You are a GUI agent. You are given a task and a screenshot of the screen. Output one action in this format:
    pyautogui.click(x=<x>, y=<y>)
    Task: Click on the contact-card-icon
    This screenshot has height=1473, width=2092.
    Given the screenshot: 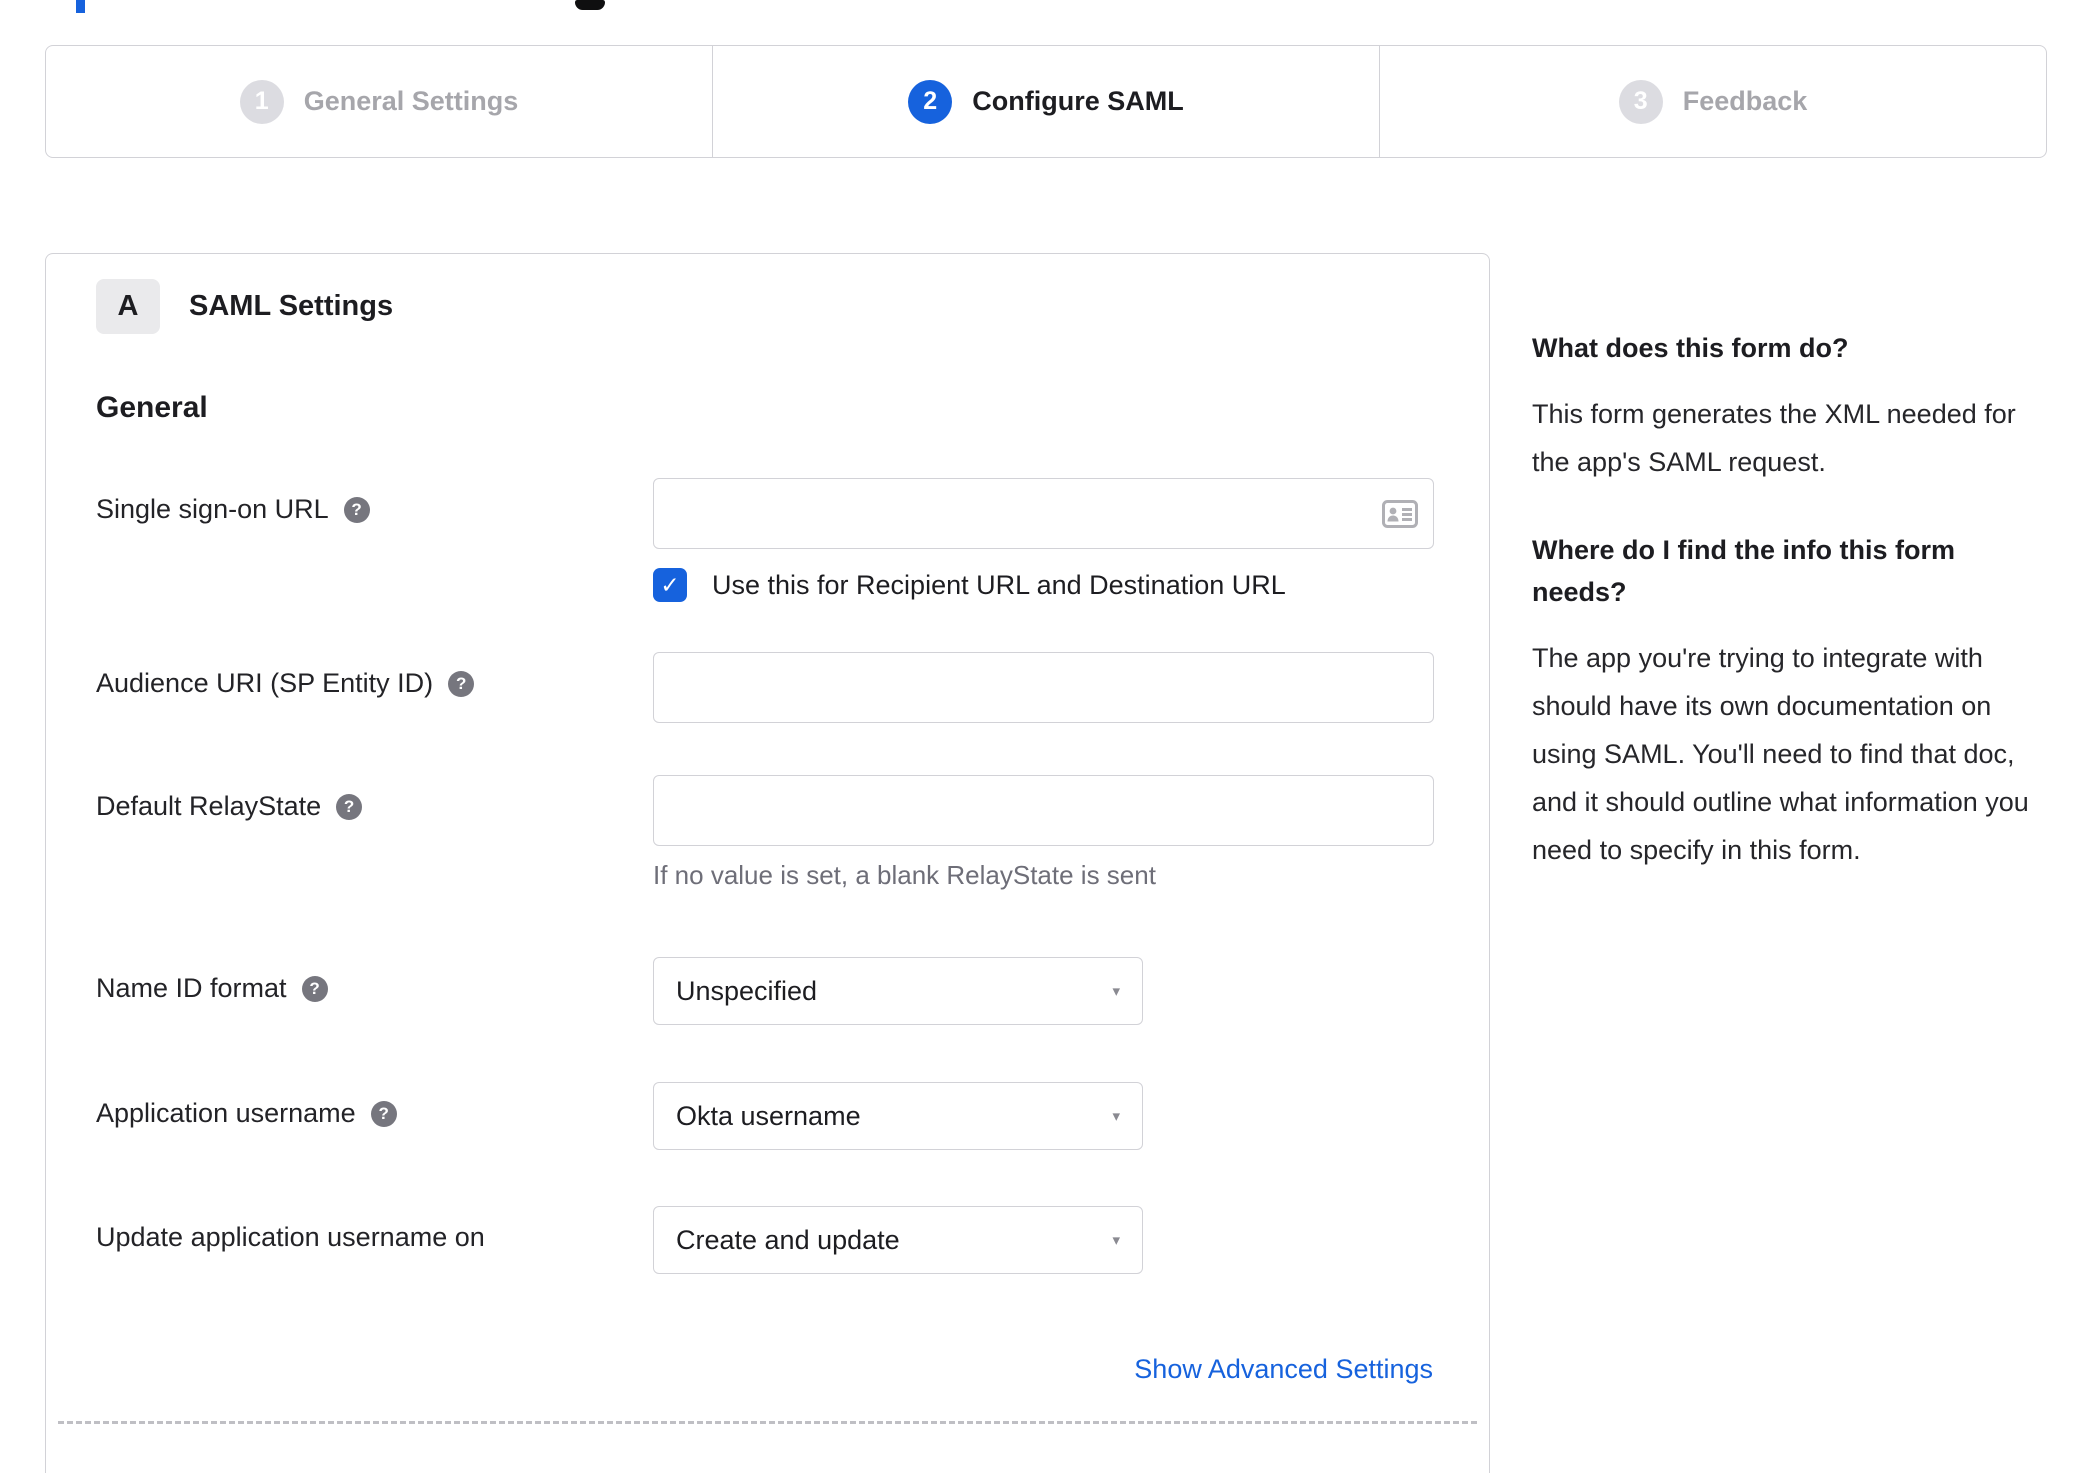 What is the action you would take?
    pyautogui.click(x=1400, y=514)
    